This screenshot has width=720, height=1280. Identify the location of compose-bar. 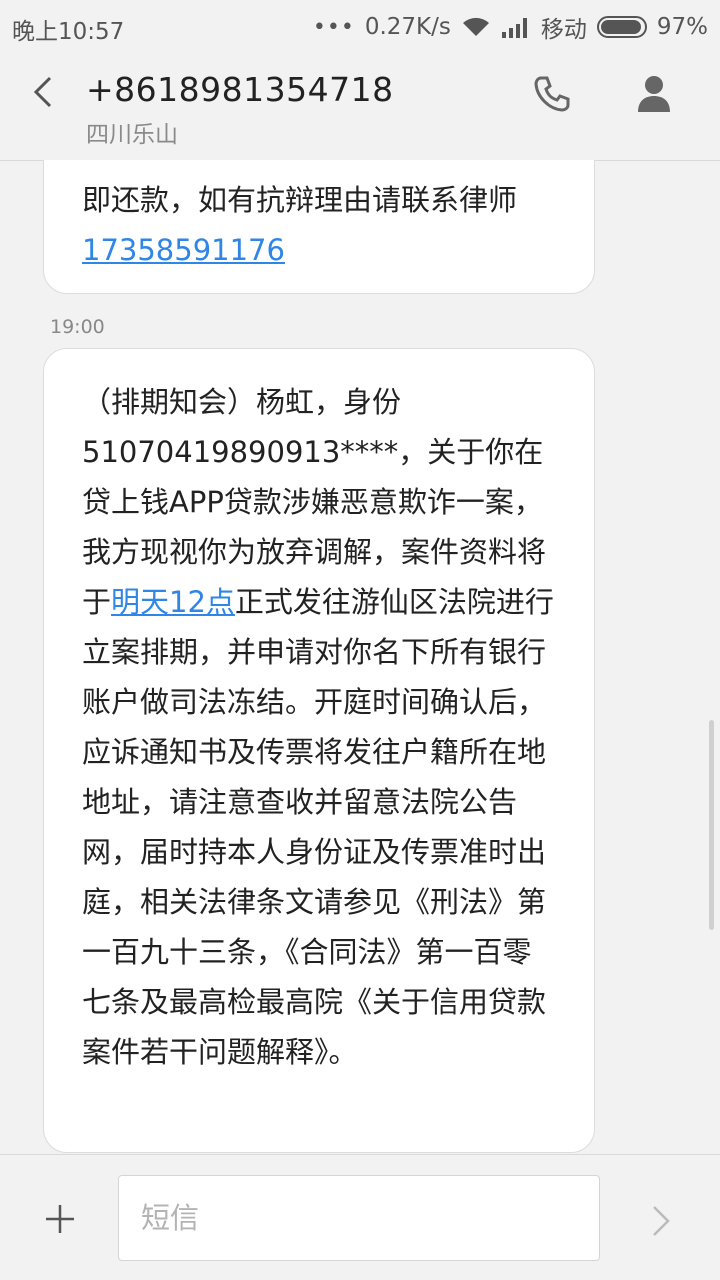
(360, 1217).